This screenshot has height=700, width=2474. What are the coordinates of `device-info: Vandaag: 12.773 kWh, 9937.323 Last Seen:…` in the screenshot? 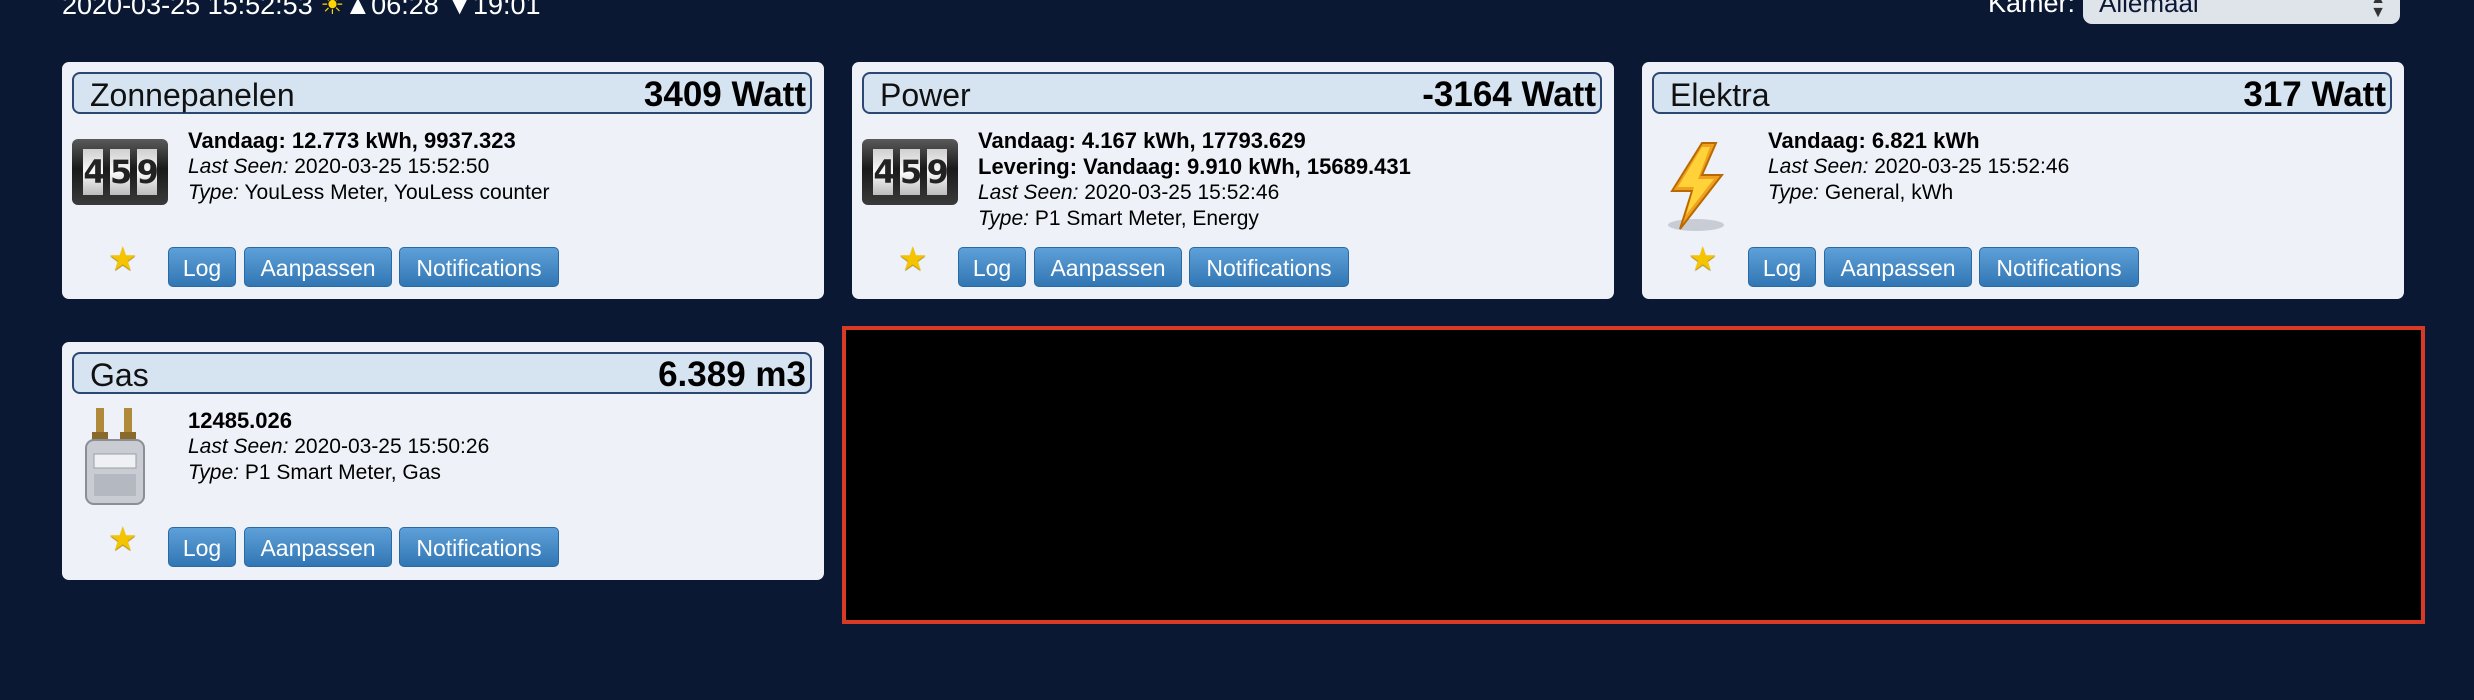 It's located at (369, 167).